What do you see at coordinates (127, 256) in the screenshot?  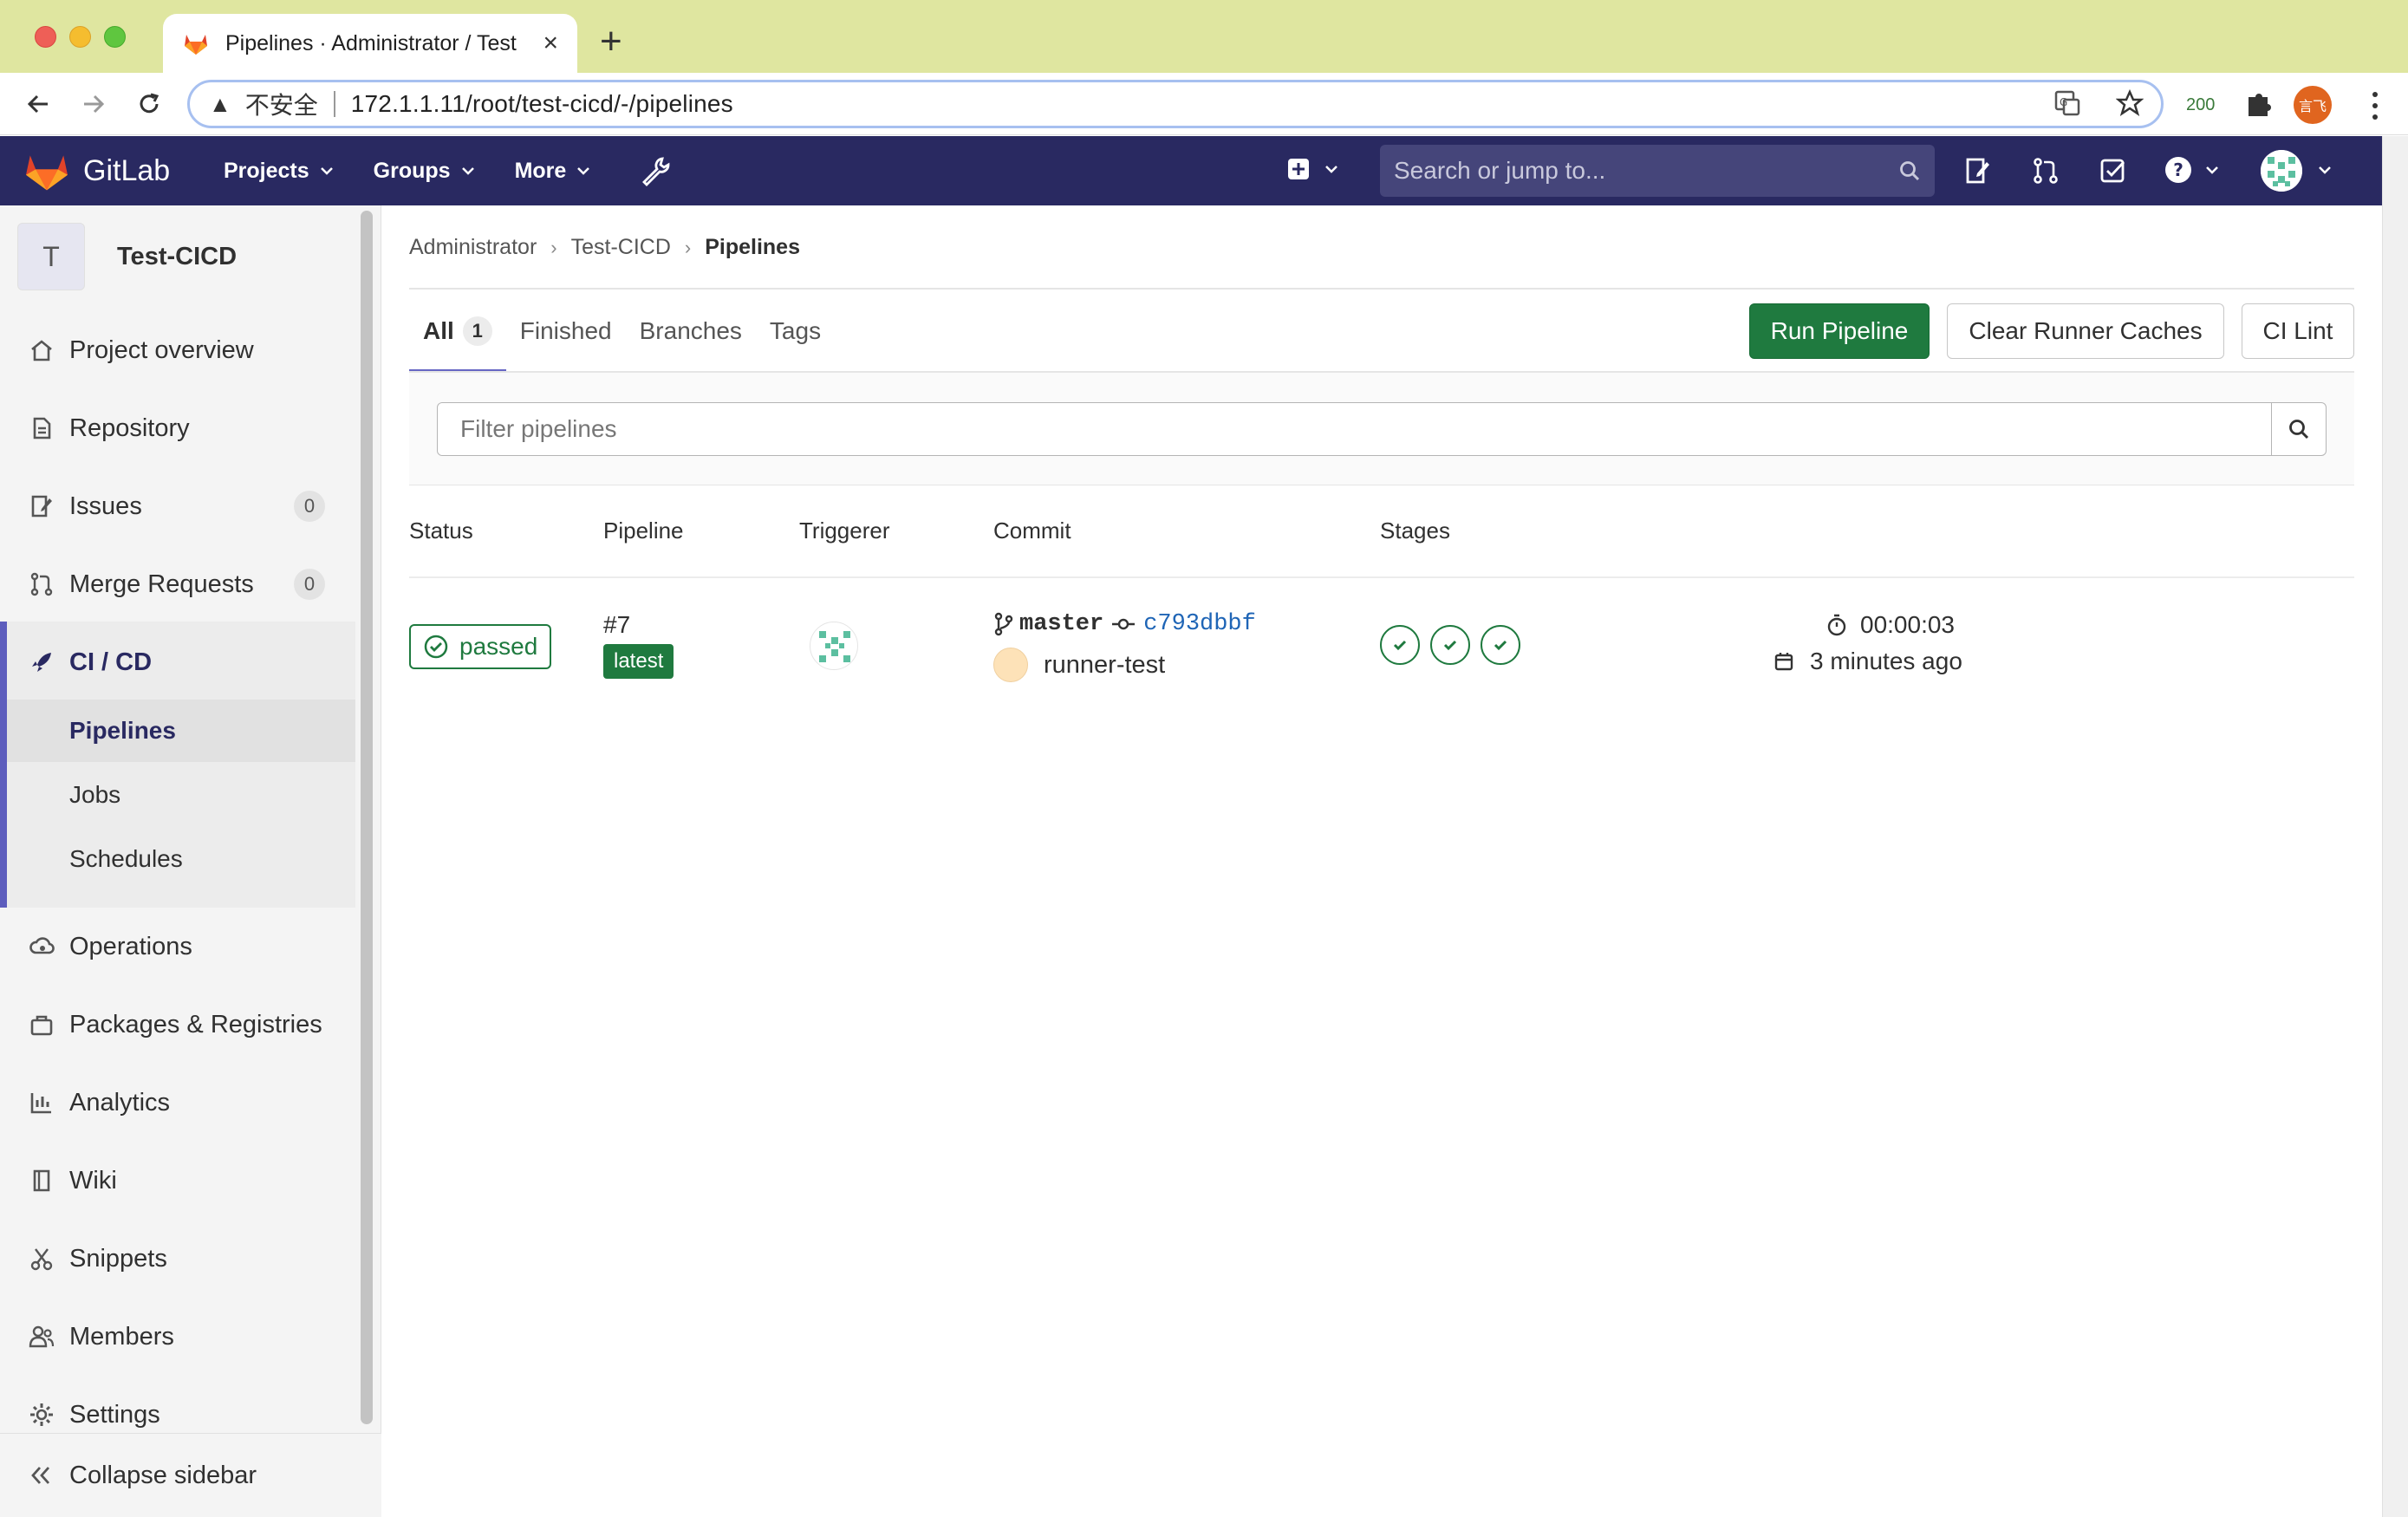 I see `sidebar-project-header: T Test-CICD` at bounding box center [127, 256].